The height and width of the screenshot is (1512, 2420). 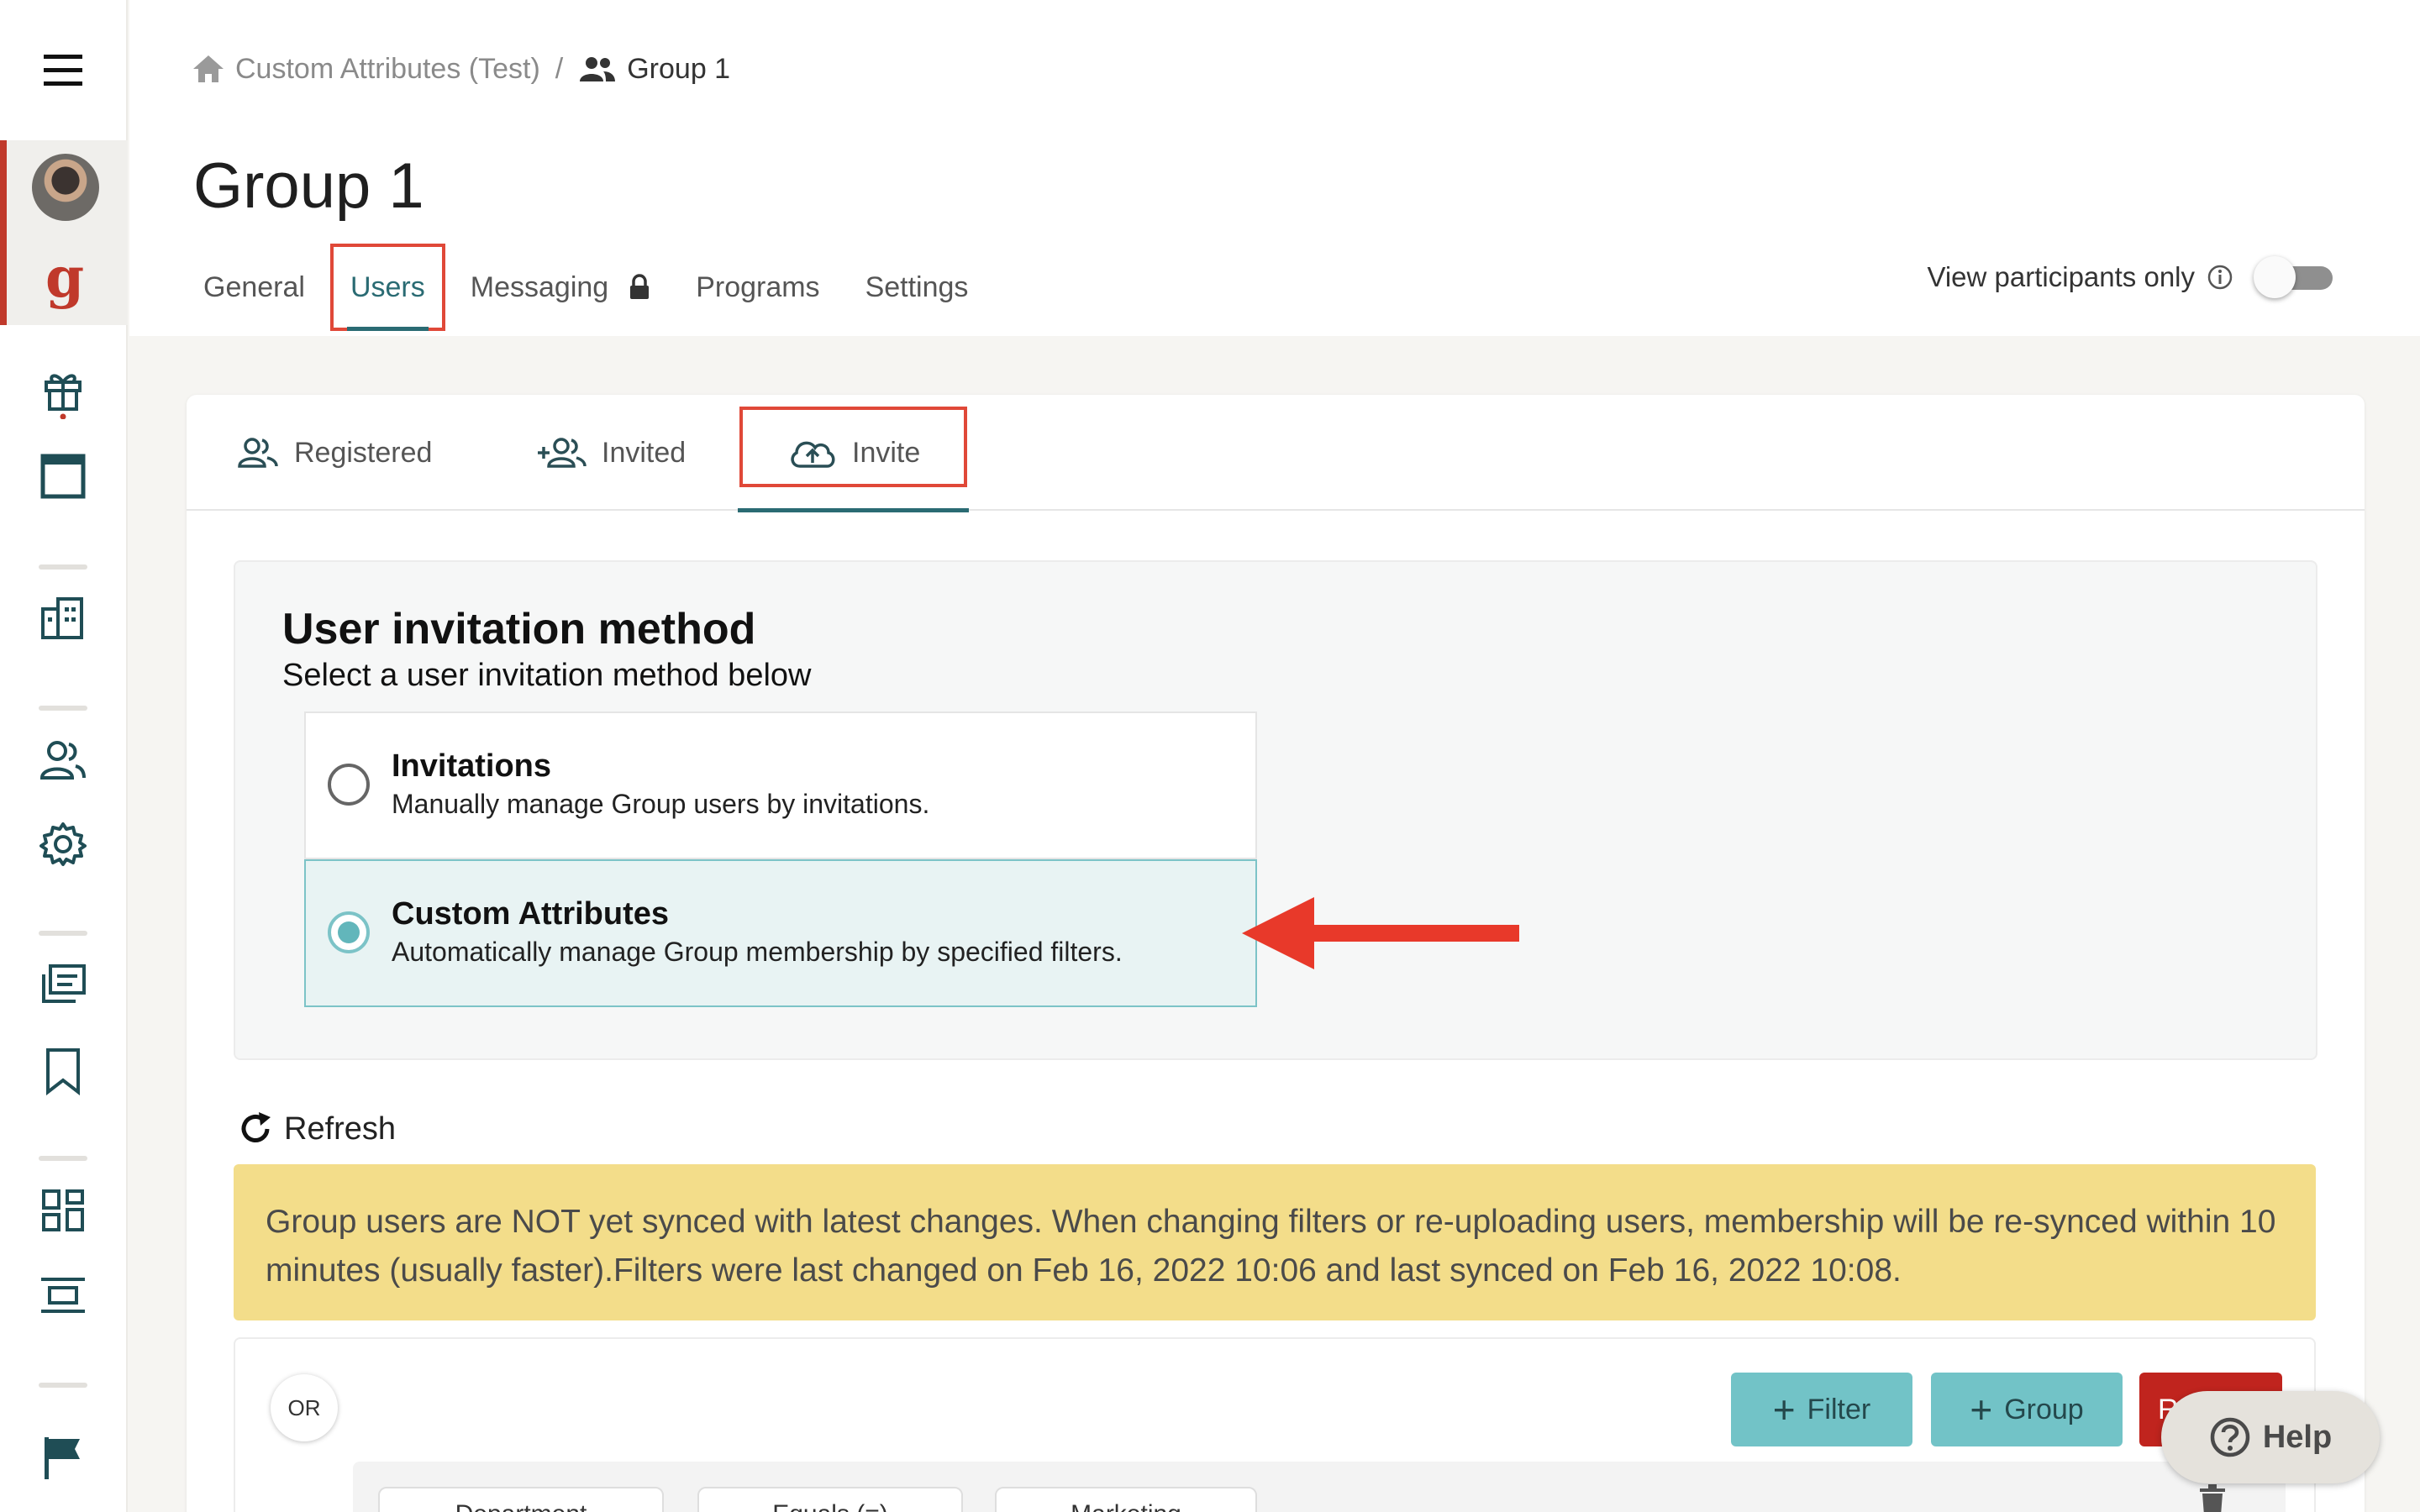 I want to click on invitation-method-title: User invitation method, so click(x=519, y=629).